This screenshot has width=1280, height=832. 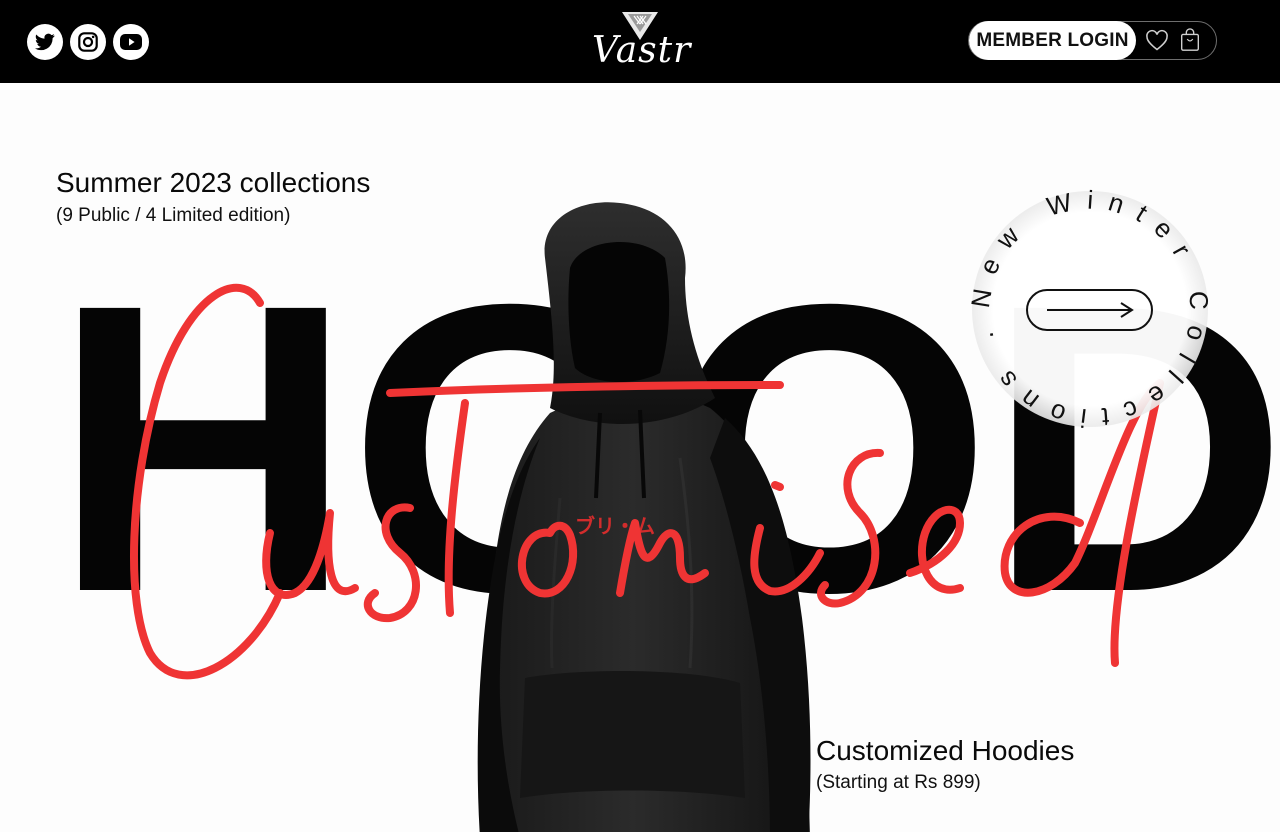 I want to click on brand-name: Vastr, so click(x=642, y=50).